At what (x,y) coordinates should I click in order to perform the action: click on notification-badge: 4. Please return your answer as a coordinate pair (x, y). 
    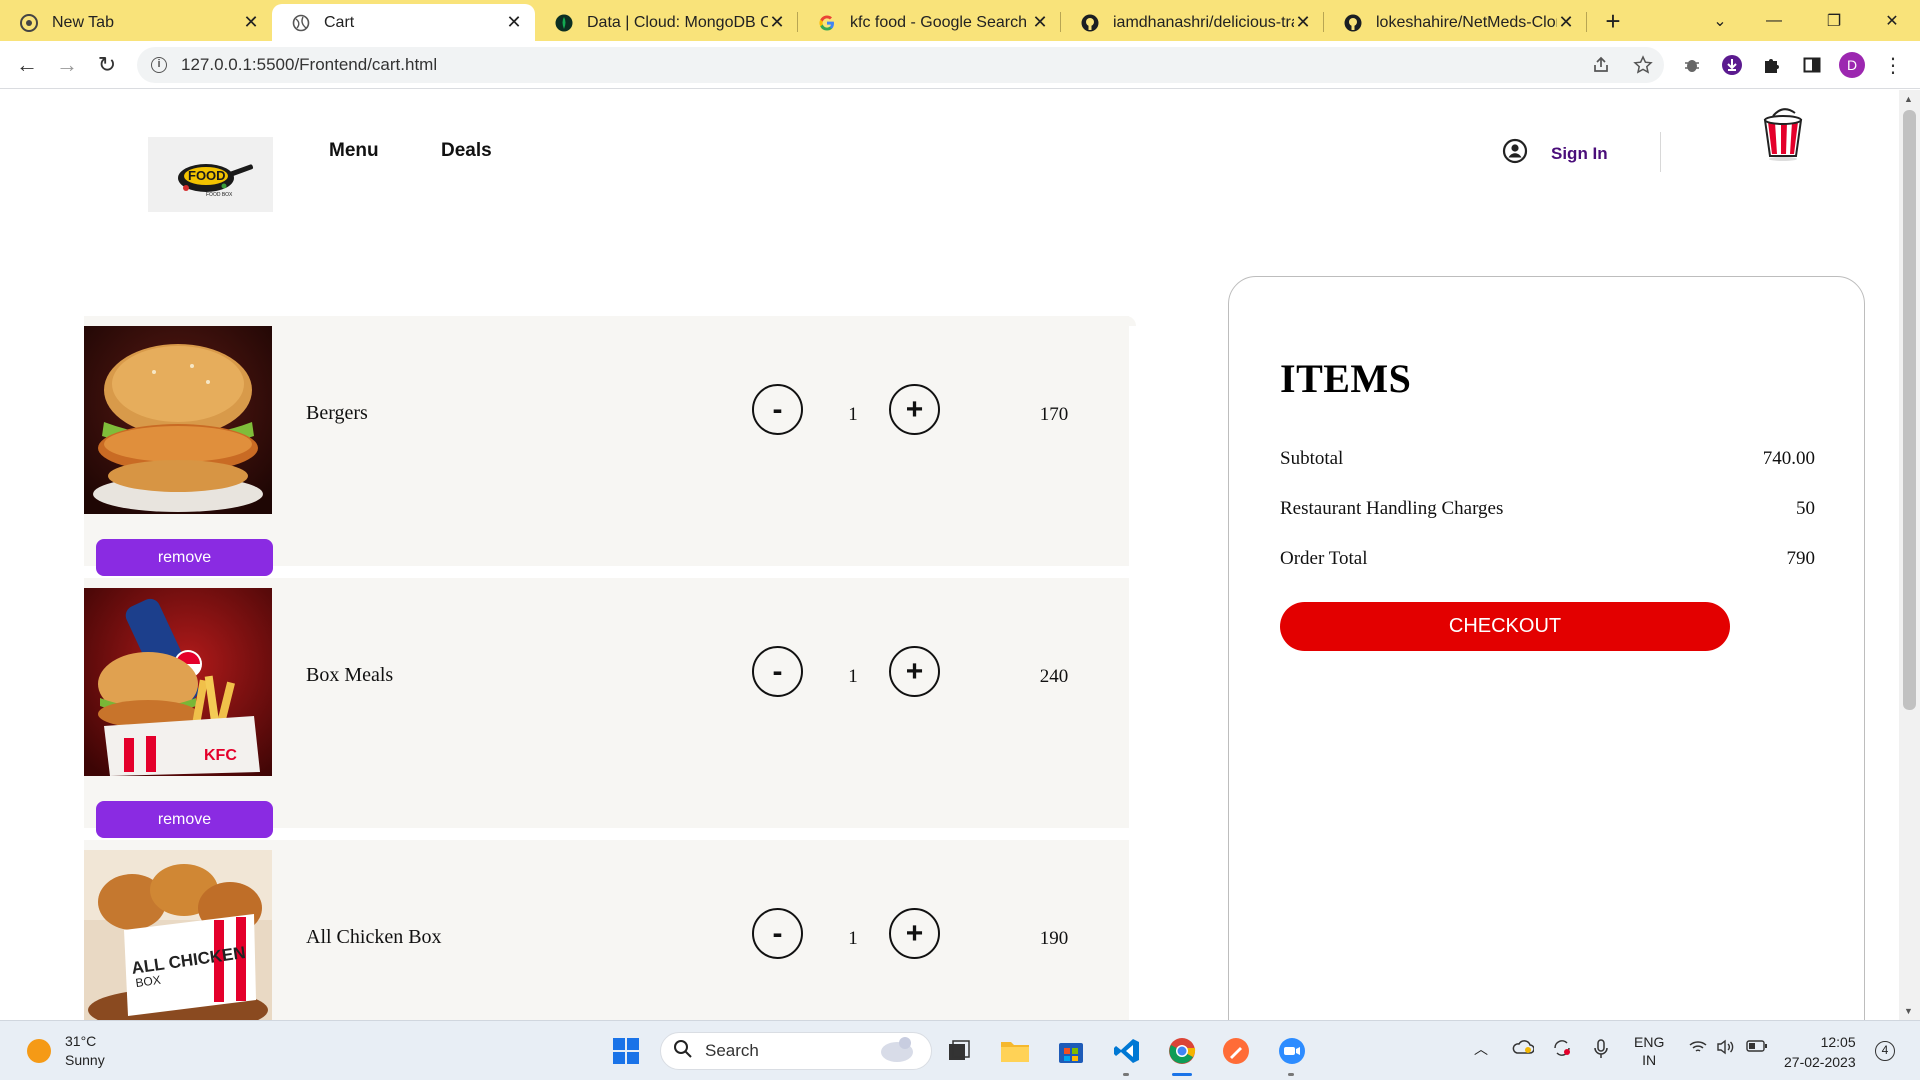
    Looking at the image, I should click on (1885, 1051).